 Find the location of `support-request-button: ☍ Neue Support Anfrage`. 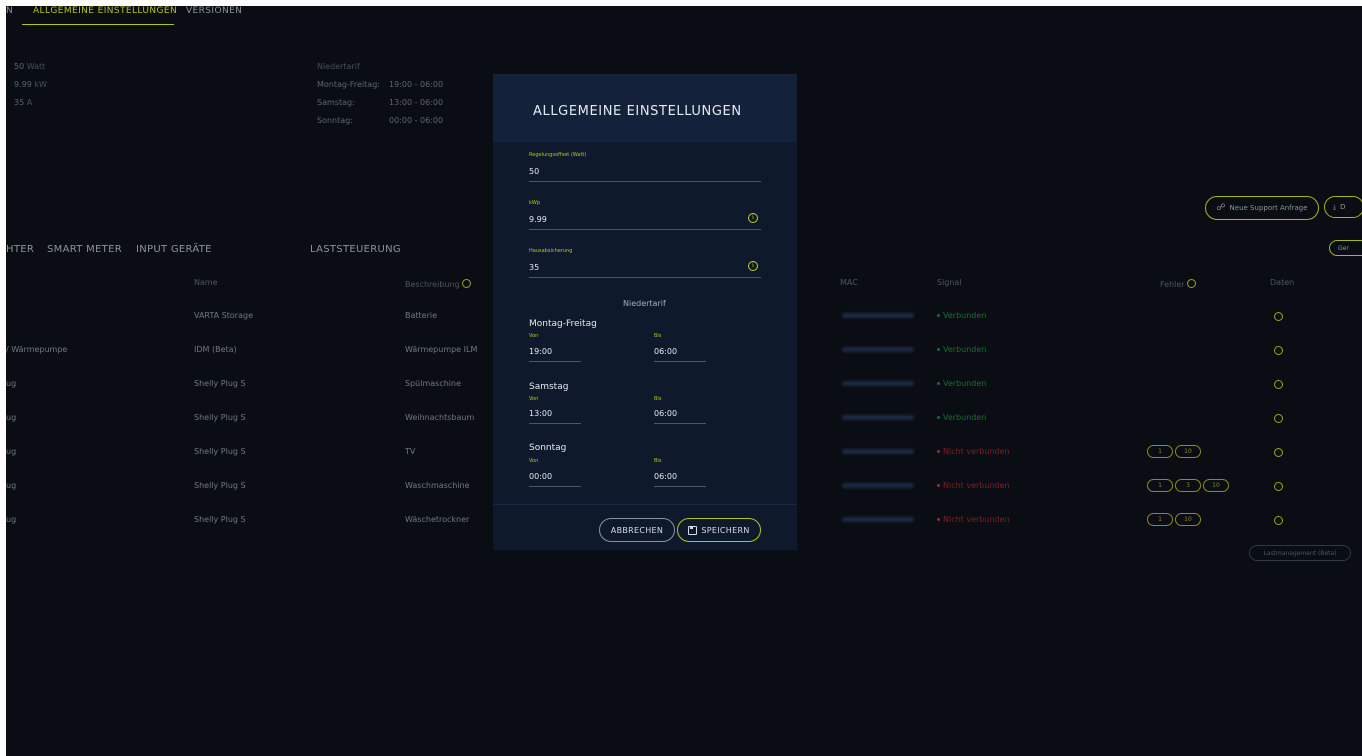

support-request-button: ☍ Neue Support Anfrage is located at coordinates (1262, 208).